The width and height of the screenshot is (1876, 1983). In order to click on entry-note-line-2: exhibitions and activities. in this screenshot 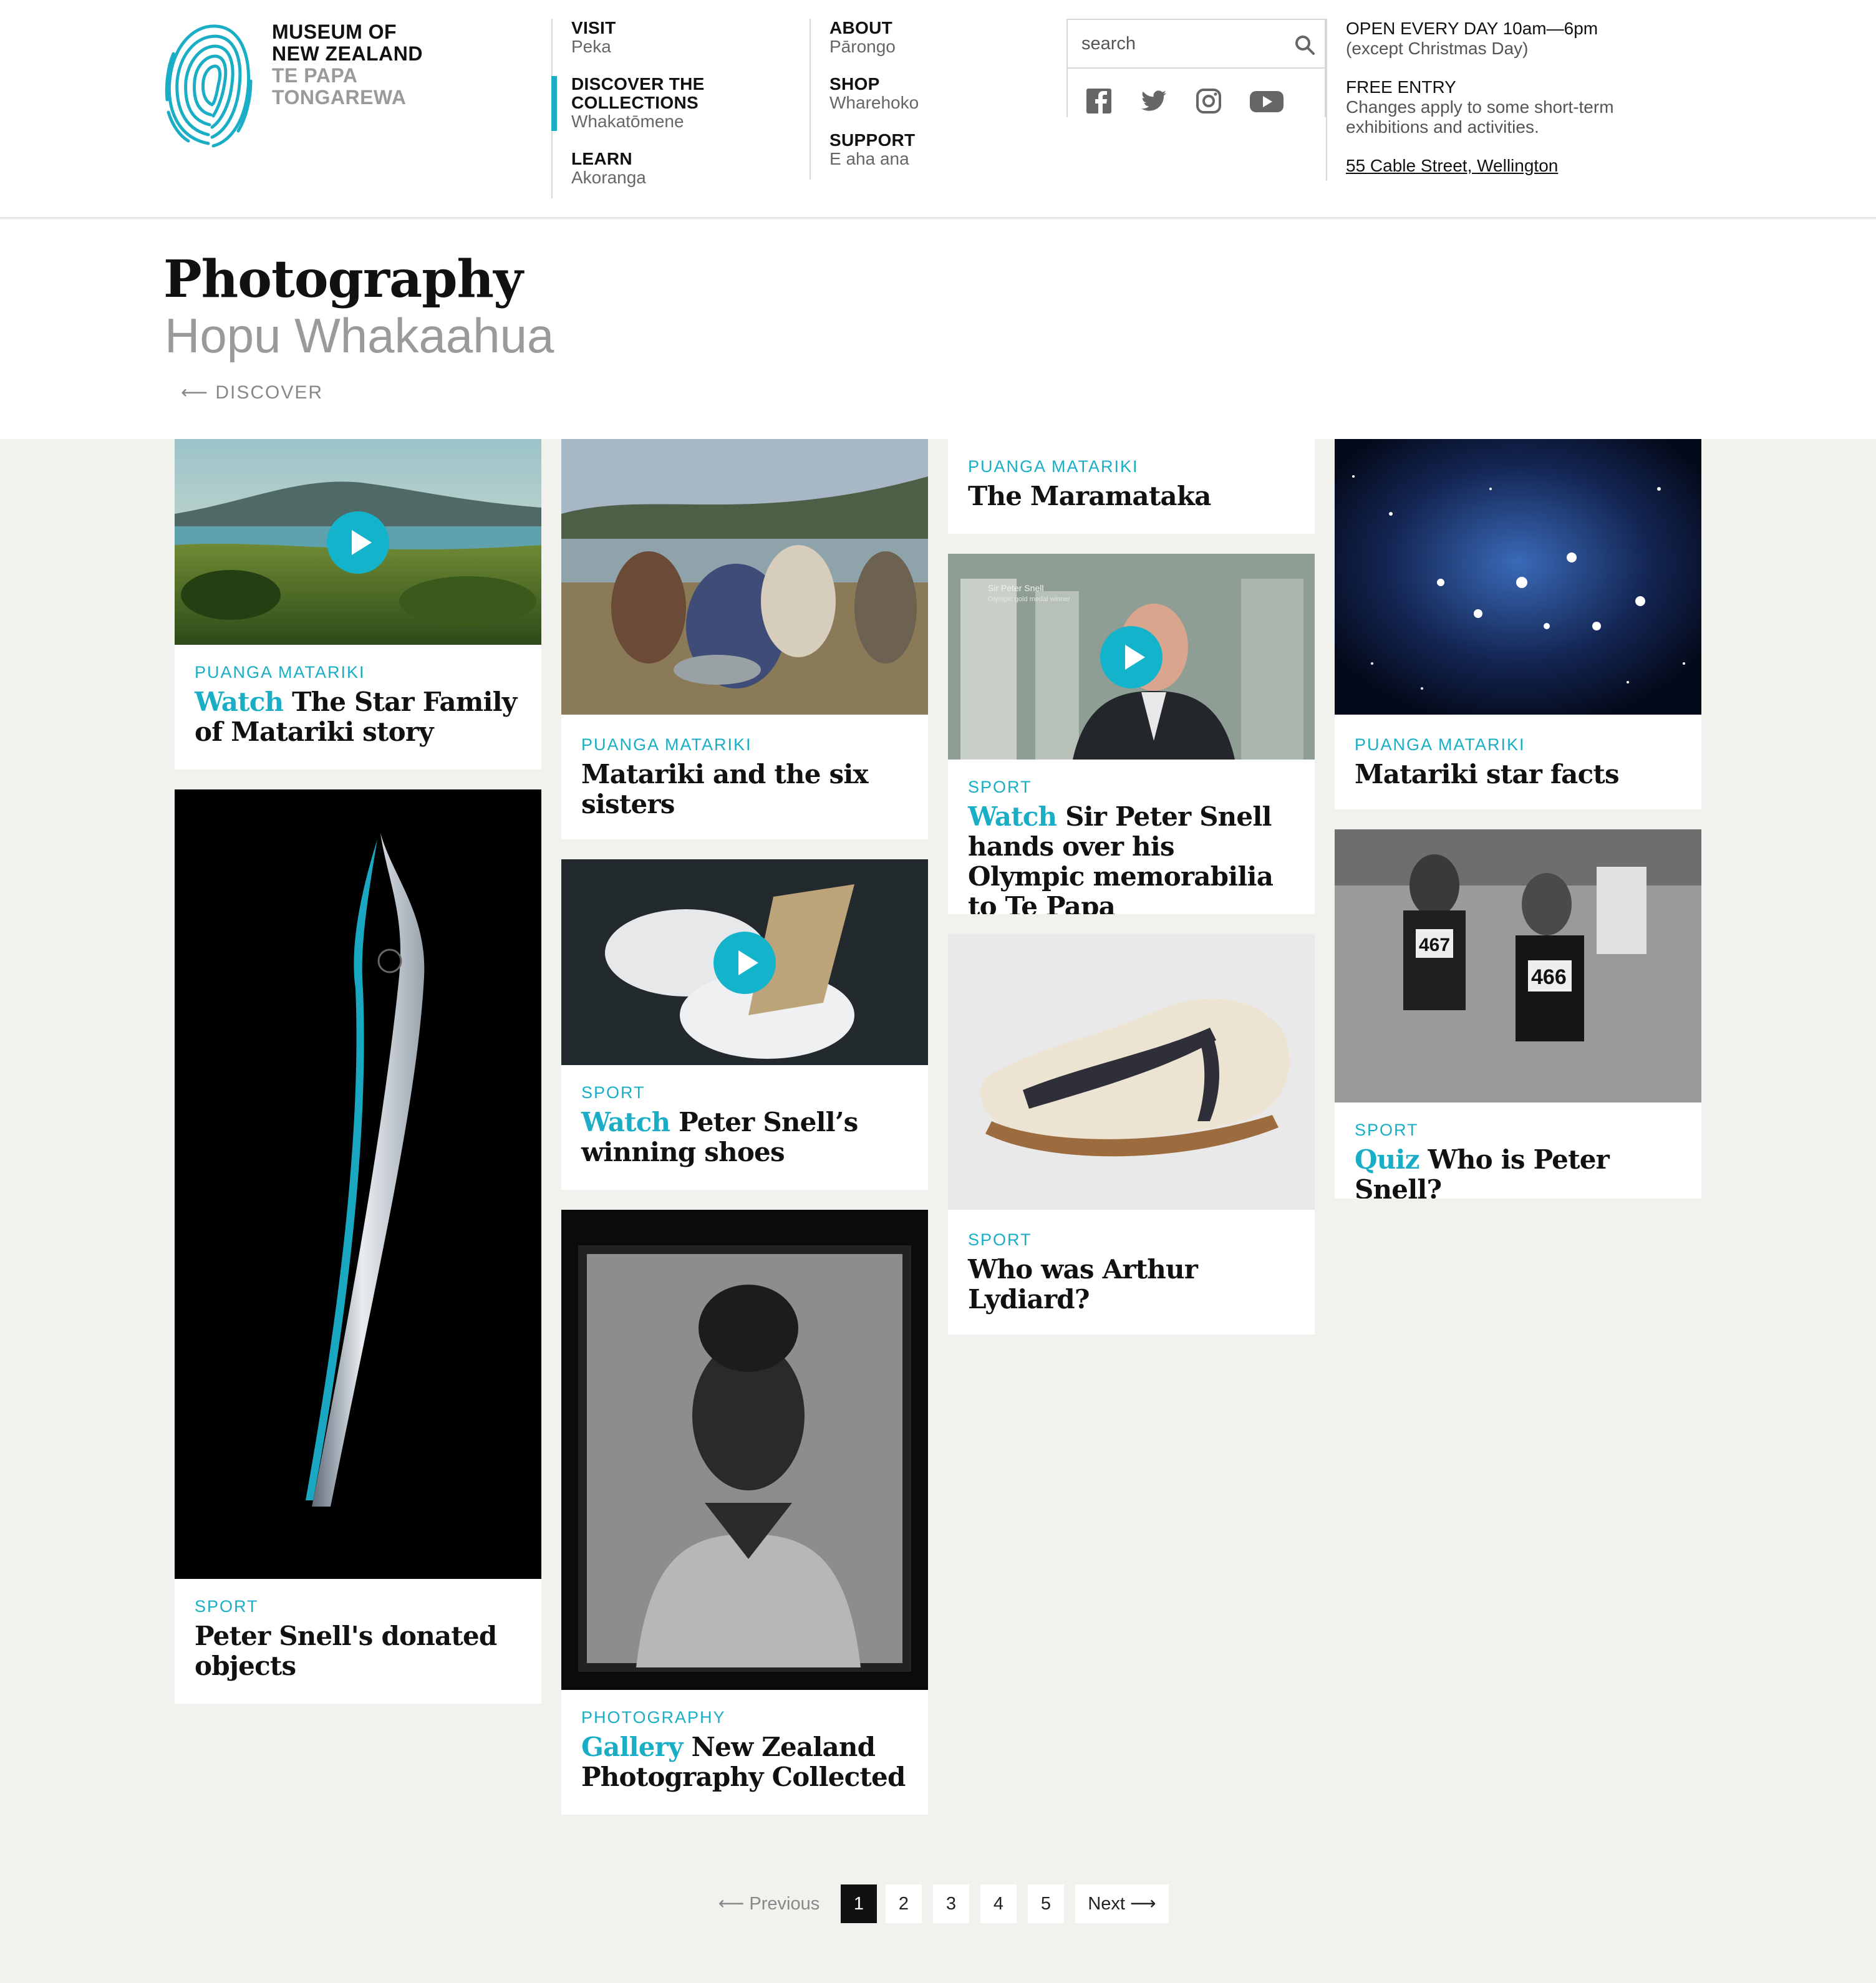, I will do `click(1443, 127)`.